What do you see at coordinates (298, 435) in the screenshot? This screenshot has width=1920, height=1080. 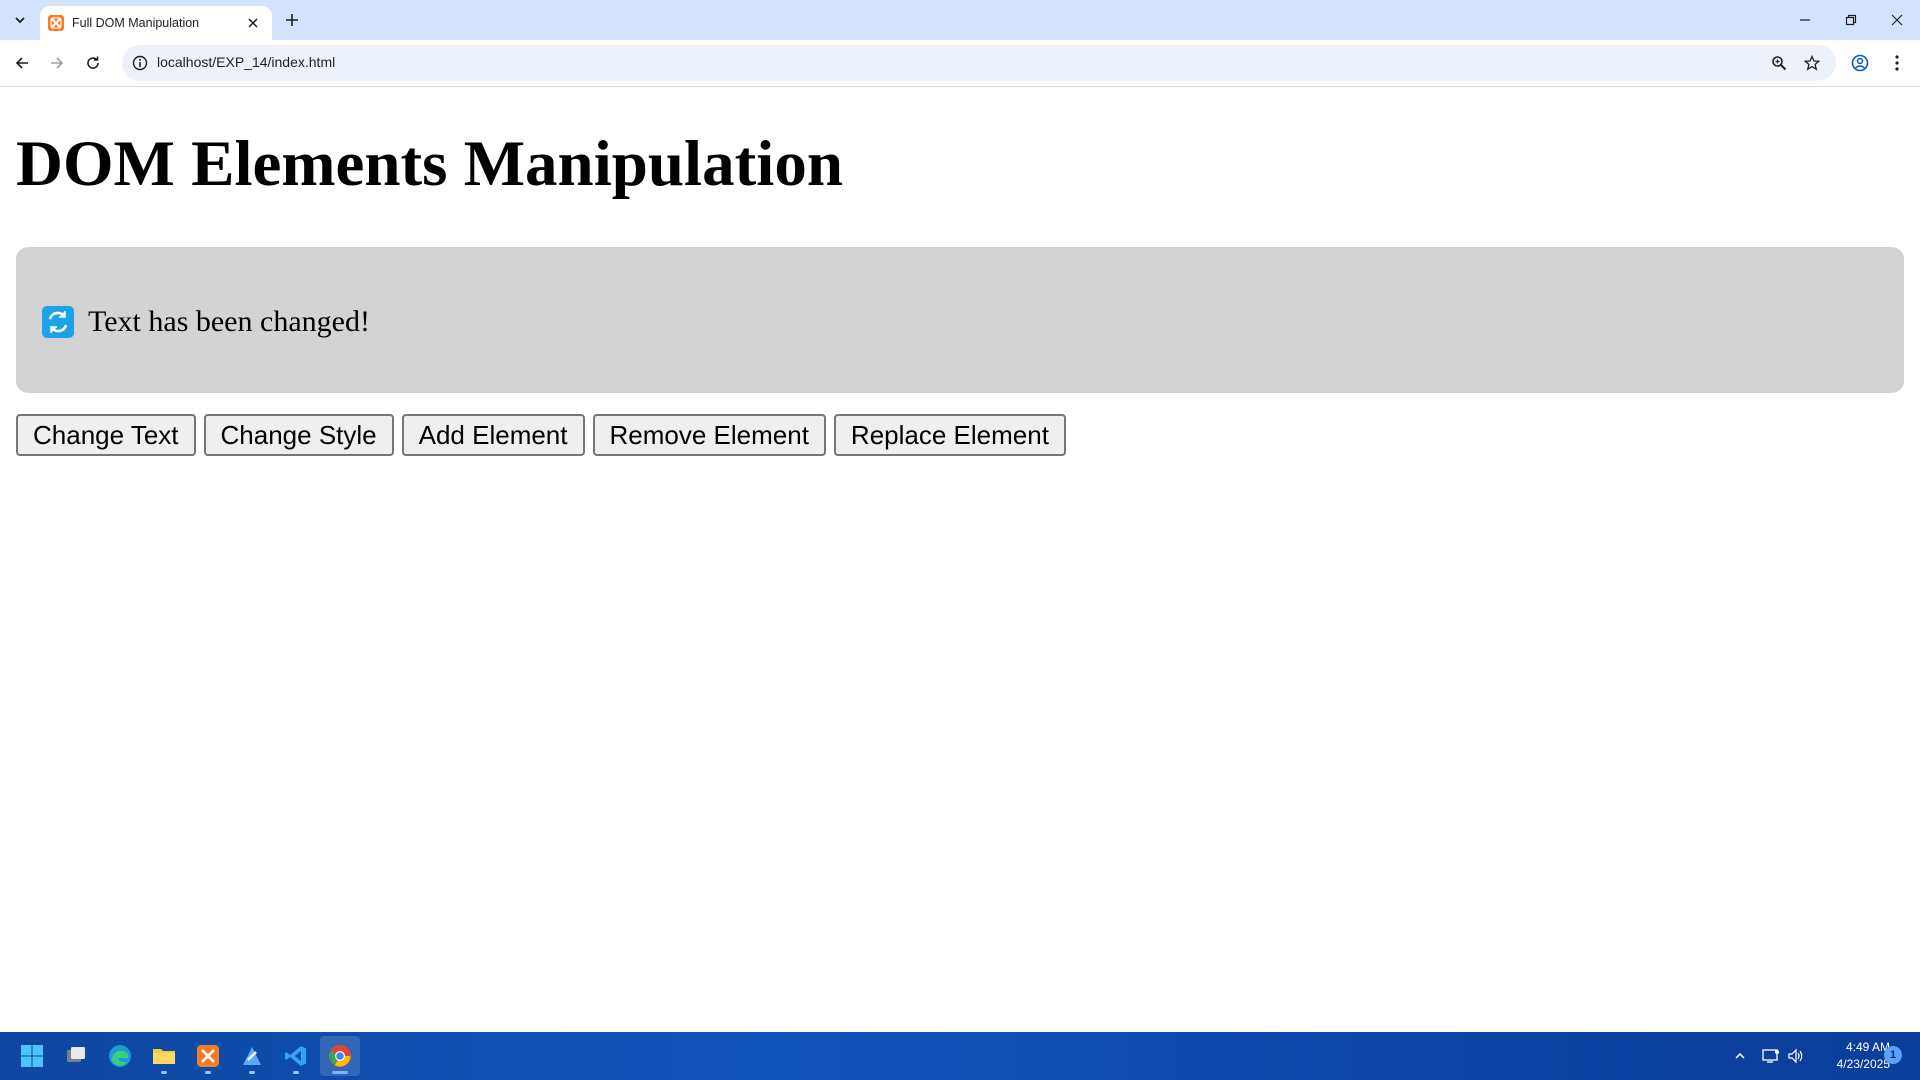 I see `change-style-button: Change Style` at bounding box center [298, 435].